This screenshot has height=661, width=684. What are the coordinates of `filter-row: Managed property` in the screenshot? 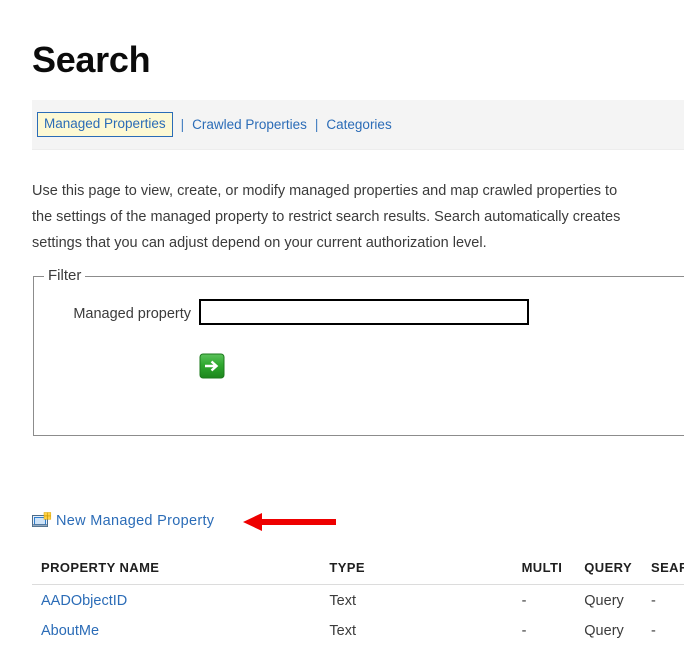 It's located at (359, 314).